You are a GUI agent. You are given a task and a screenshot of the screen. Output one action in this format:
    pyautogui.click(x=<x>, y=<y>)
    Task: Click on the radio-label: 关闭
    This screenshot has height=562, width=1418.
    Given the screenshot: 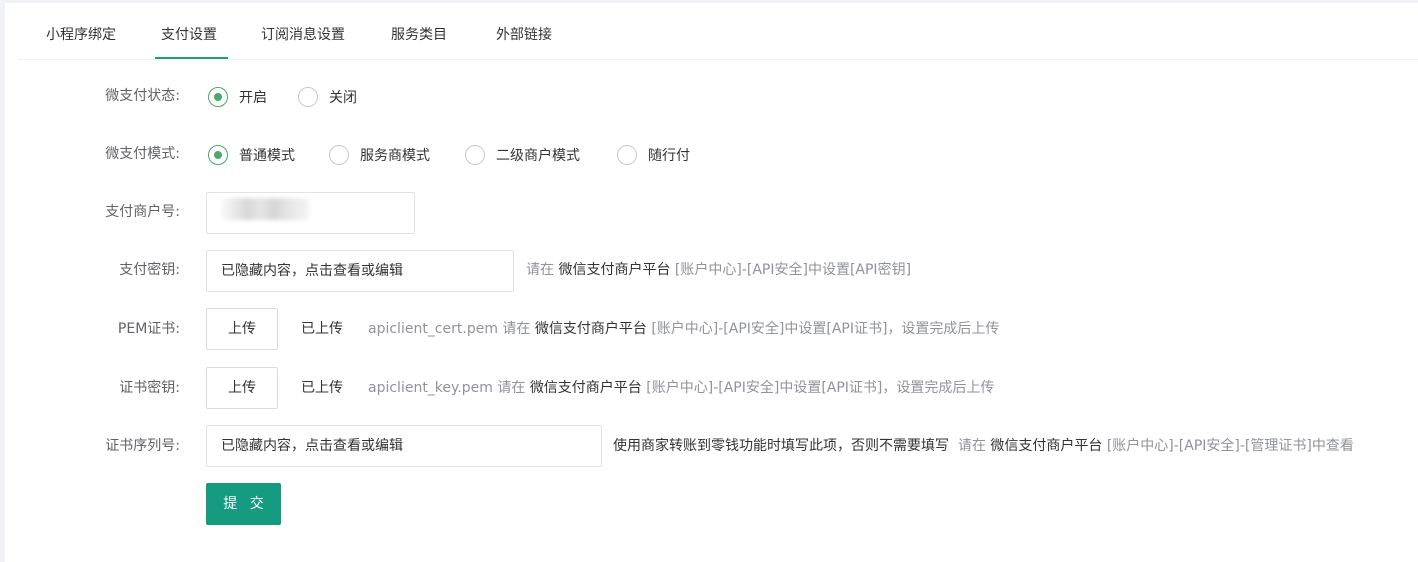 What is the action you would take?
    pyautogui.click(x=343, y=98)
    